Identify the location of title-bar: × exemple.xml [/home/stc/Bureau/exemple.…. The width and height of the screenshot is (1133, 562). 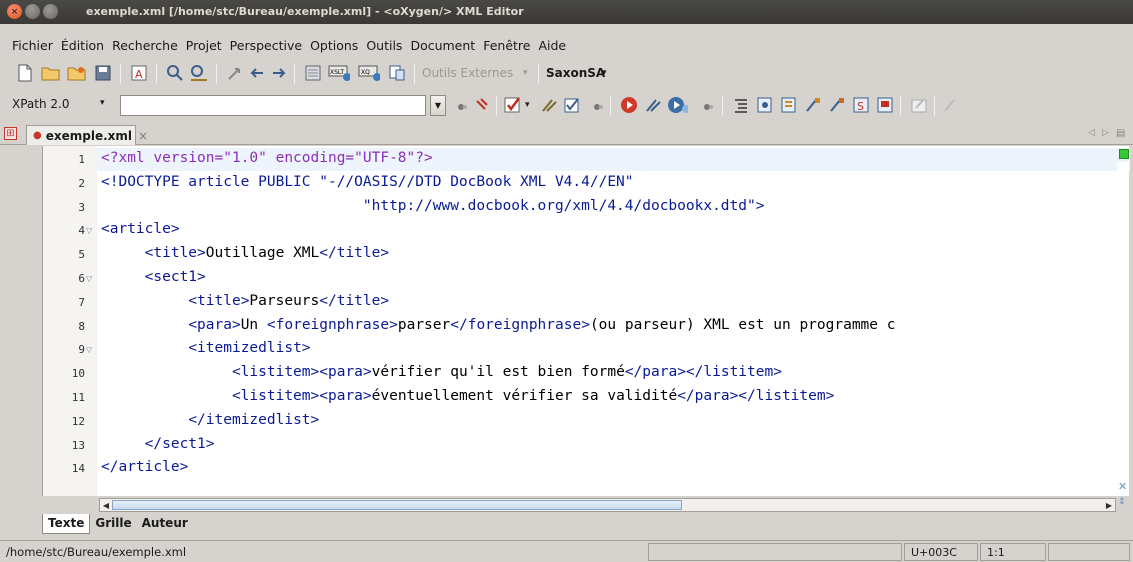
(566, 12).